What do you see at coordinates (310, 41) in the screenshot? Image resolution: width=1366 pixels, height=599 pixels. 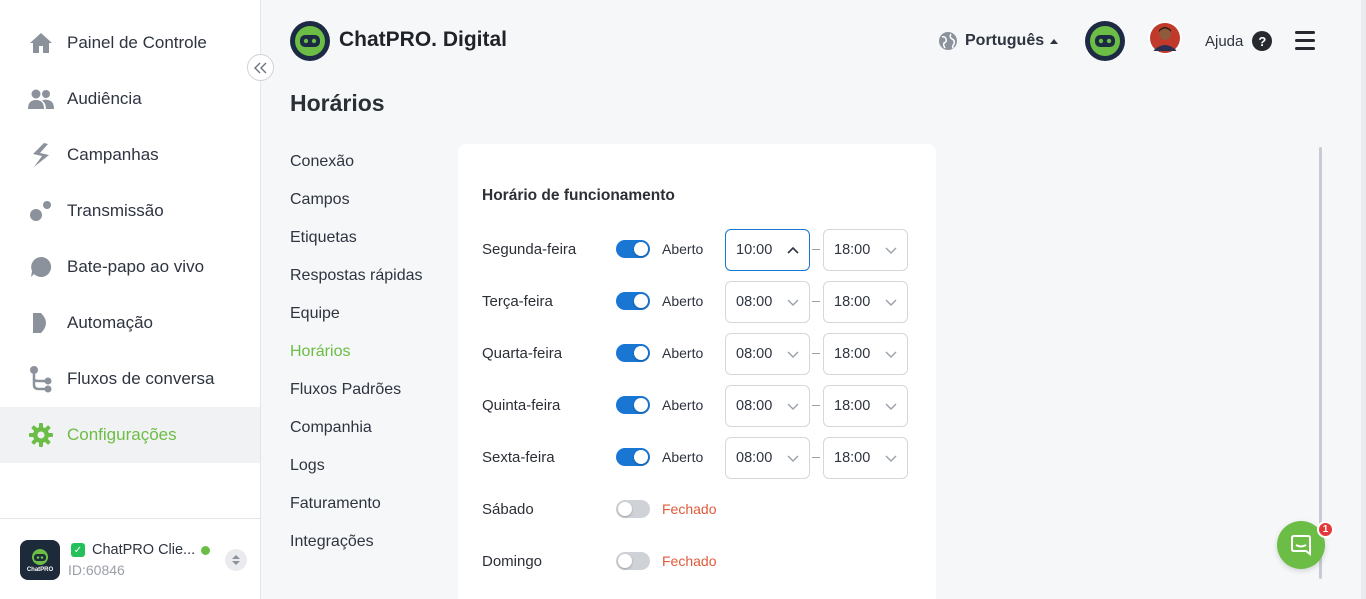 I see `brand-logo` at bounding box center [310, 41].